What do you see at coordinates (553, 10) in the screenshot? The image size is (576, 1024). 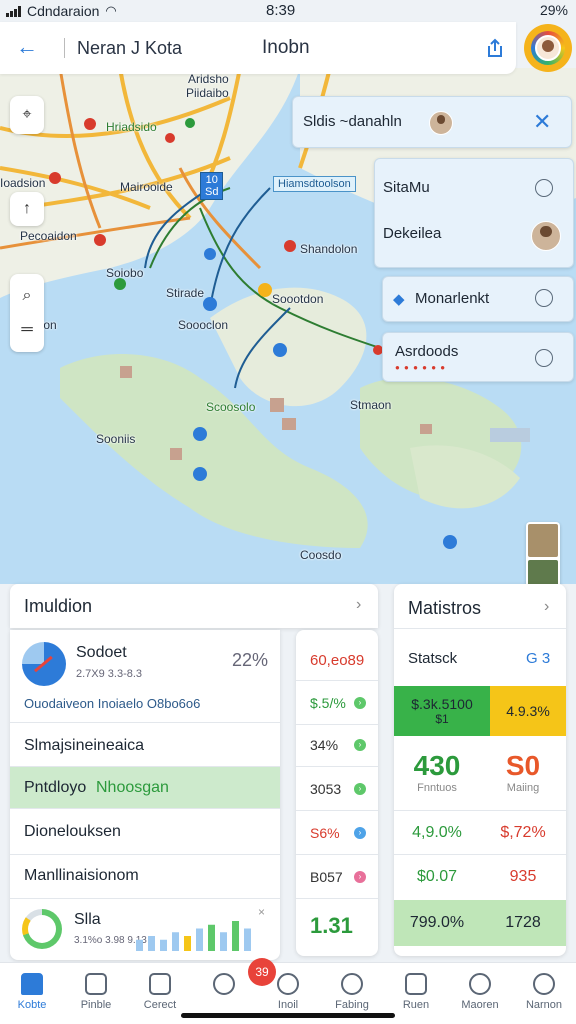 I see `battery-label: 29%` at bounding box center [553, 10].